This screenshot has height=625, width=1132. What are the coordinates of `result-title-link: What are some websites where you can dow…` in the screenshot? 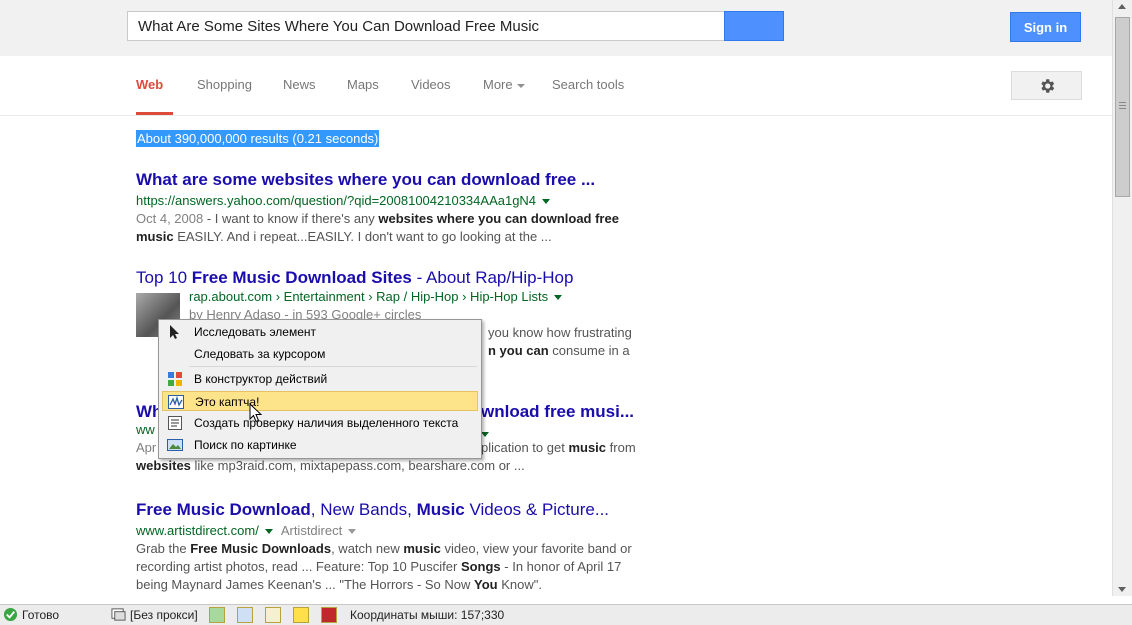 It's located at (391, 180).